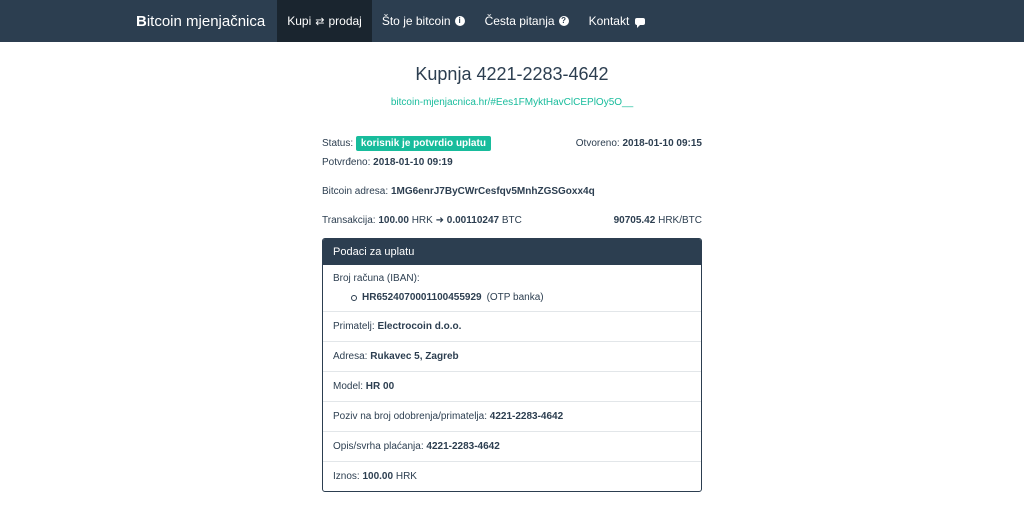  What do you see at coordinates (512, 326) in the screenshot?
I see `recipient-row: Primatelj: Electrocoin d.o.o.` at bounding box center [512, 326].